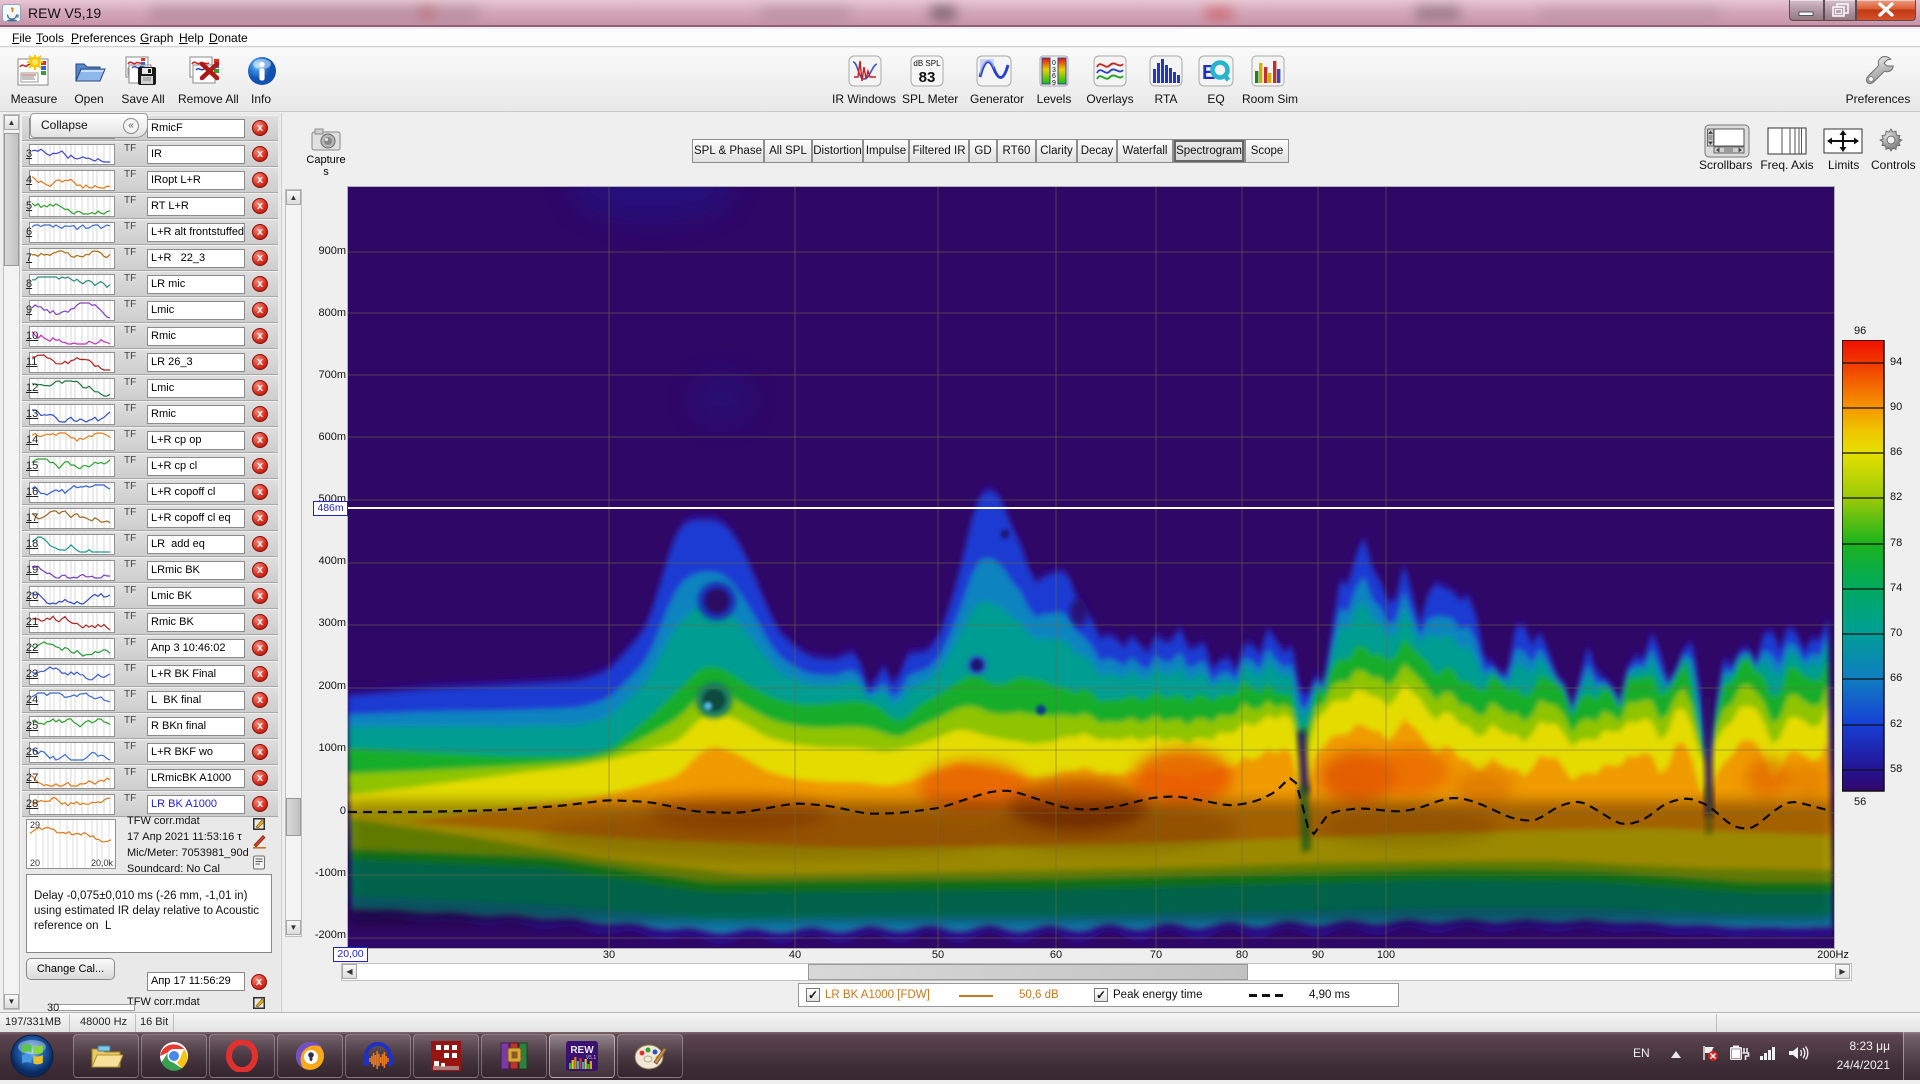 This screenshot has width=1920, height=1084. What do you see at coordinates (927, 63) in the screenshot?
I see `svg-text: dB SPL` at bounding box center [927, 63].